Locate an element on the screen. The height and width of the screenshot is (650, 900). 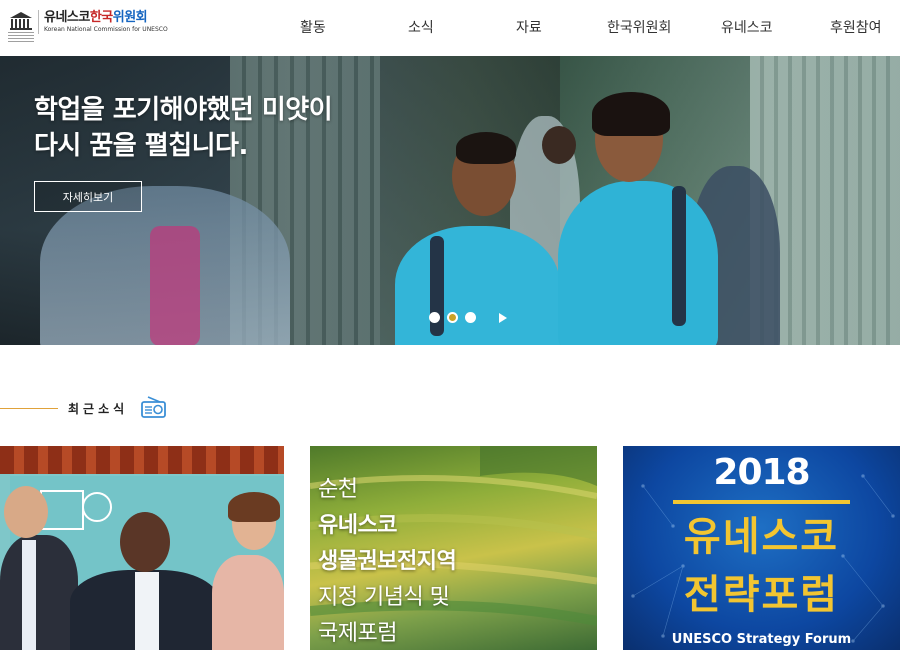
slider-pagination is located at coordinates (468, 317).